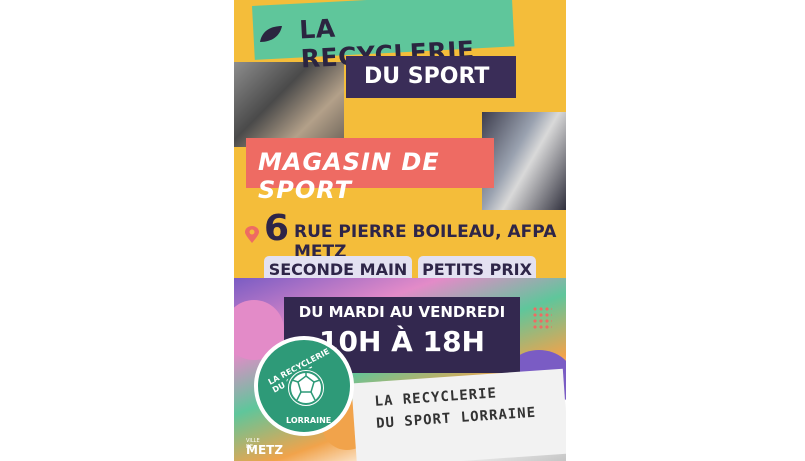  What do you see at coordinates (338, 269) in the screenshot?
I see `tag-label: SECONDE MAIN` at bounding box center [338, 269].